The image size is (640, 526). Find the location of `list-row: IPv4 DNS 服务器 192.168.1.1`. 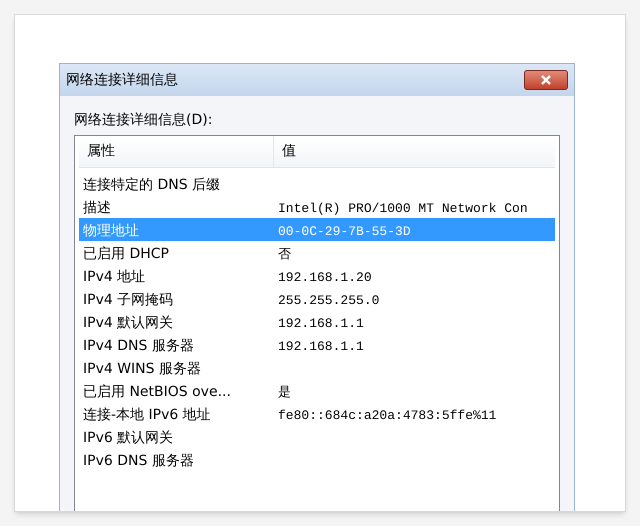

list-row: IPv4 DNS 服务器 192.168.1.1 is located at coordinates (317, 344).